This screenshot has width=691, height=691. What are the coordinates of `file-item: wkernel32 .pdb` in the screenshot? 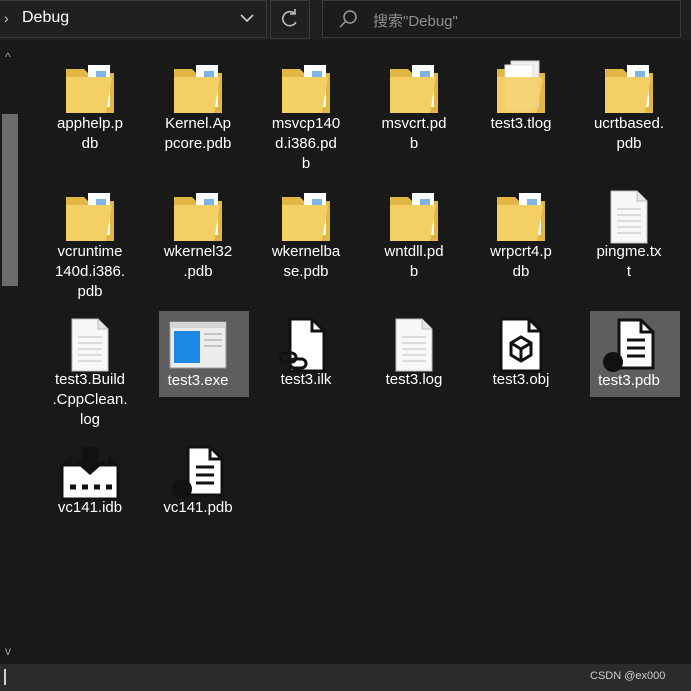 It's located at (198, 242).